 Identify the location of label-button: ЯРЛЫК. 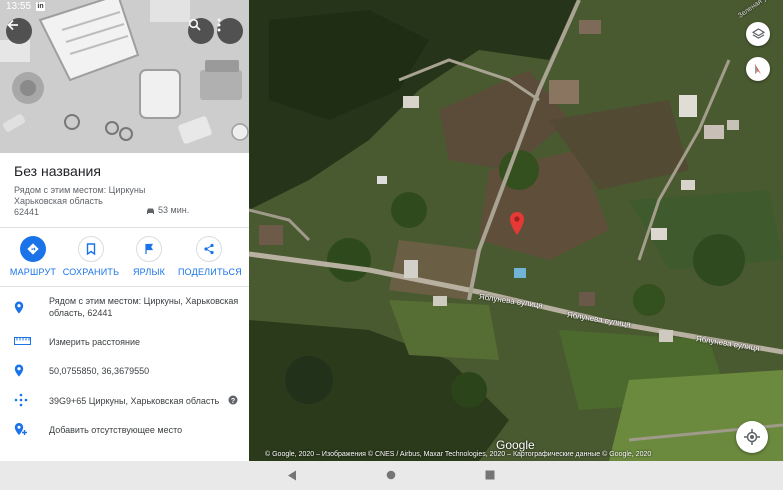
(149, 256).